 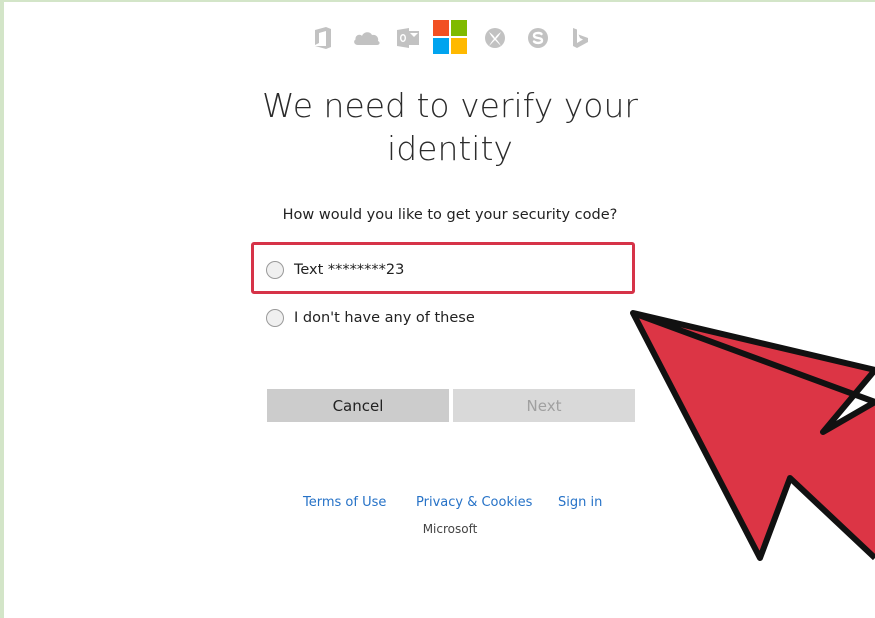 I want to click on logo-blue-square, so click(x=441, y=46).